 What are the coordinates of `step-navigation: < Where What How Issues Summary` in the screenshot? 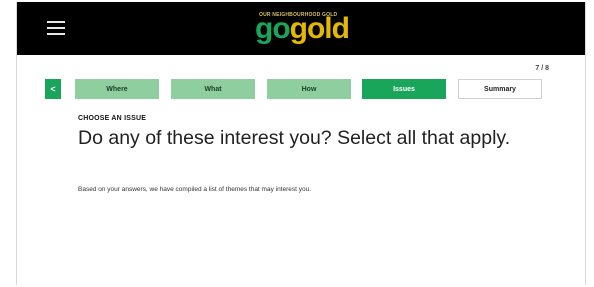 It's located at (295, 89).